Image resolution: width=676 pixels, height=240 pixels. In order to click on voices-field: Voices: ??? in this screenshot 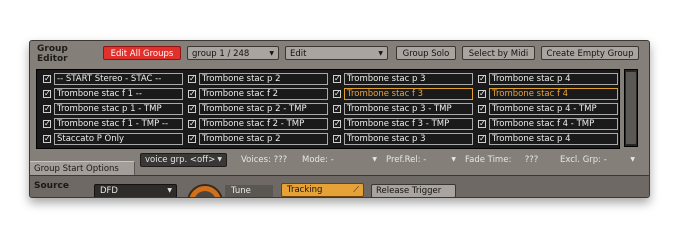, I will do `click(264, 160)`.